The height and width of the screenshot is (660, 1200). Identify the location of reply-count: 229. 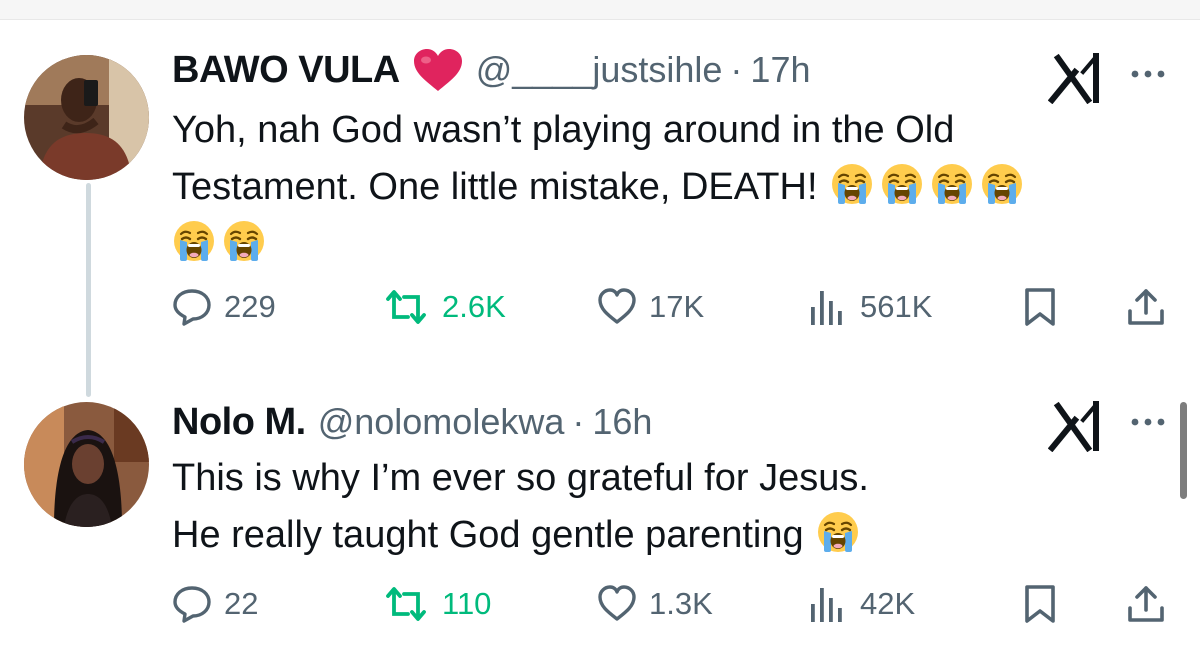
(250, 306).